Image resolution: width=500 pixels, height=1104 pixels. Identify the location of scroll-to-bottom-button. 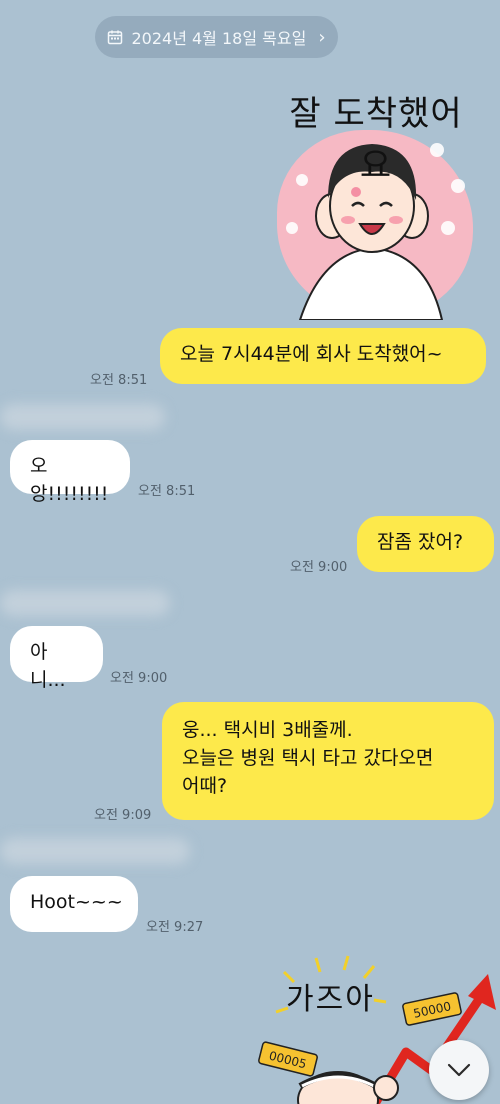
(459, 1070).